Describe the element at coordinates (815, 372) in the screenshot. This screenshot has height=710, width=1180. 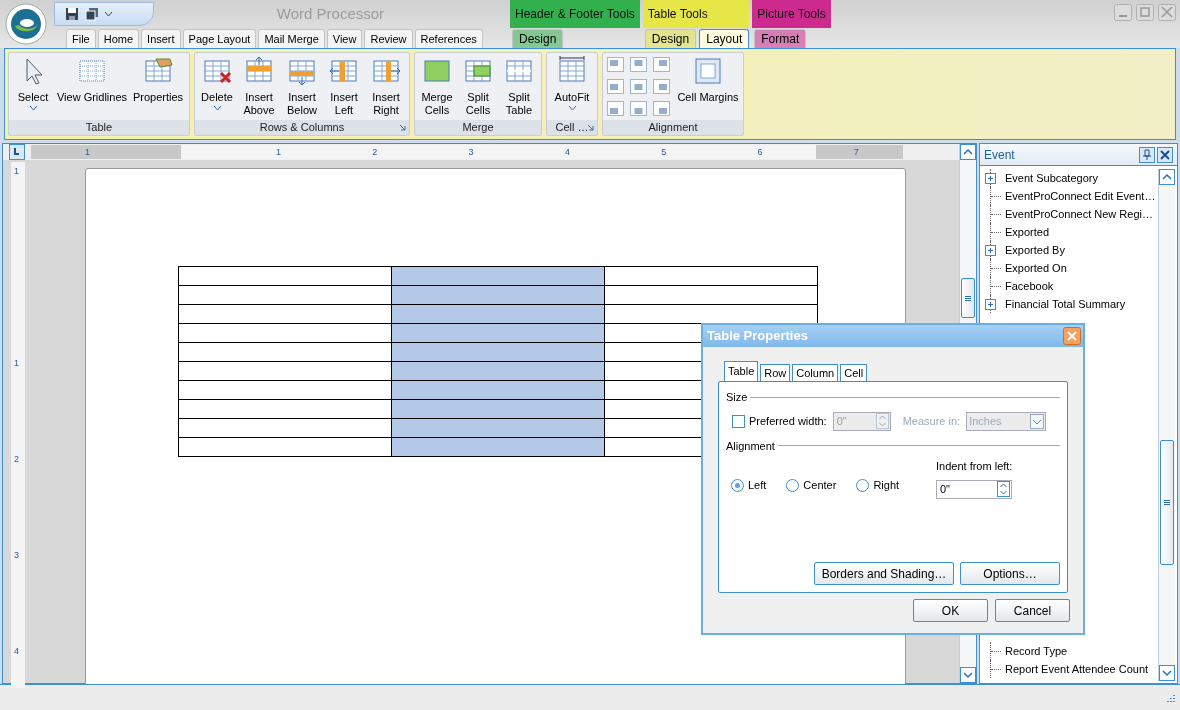
I see `dialog-tab: Column` at that location.